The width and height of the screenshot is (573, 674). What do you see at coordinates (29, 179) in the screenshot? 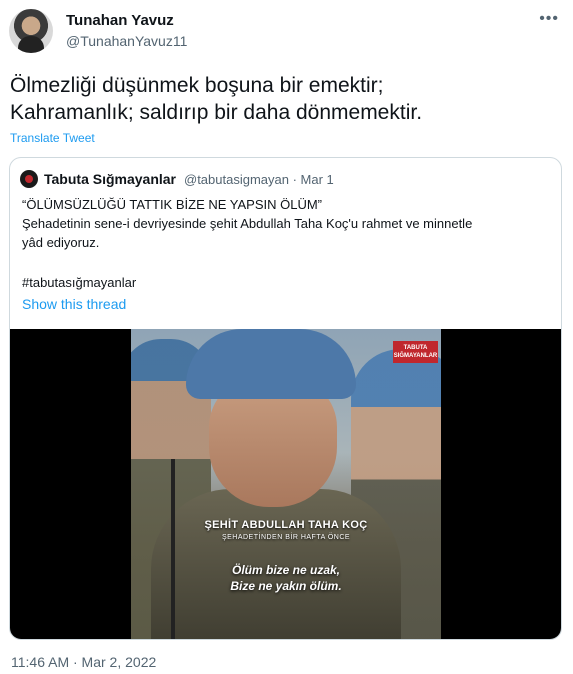
I see `quote-avatar` at bounding box center [29, 179].